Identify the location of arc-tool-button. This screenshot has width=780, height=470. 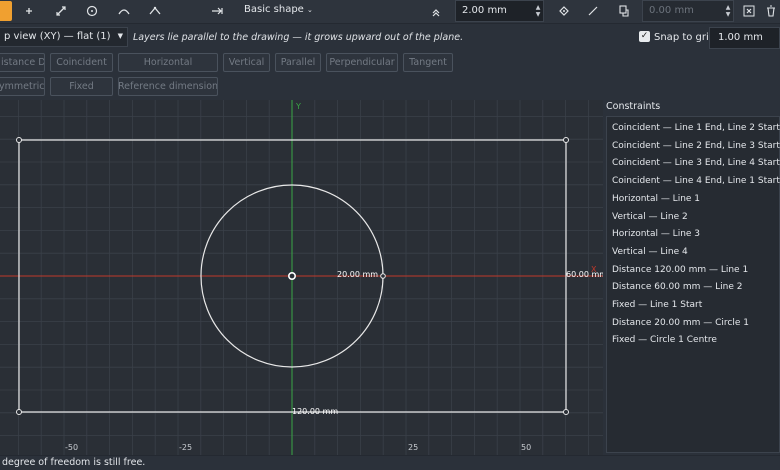
(124, 11).